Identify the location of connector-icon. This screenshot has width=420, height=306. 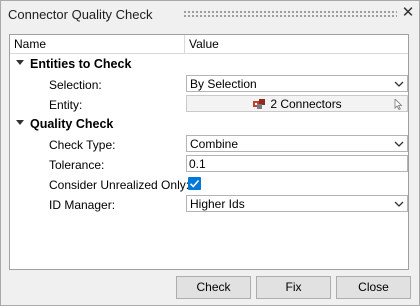
(259, 104).